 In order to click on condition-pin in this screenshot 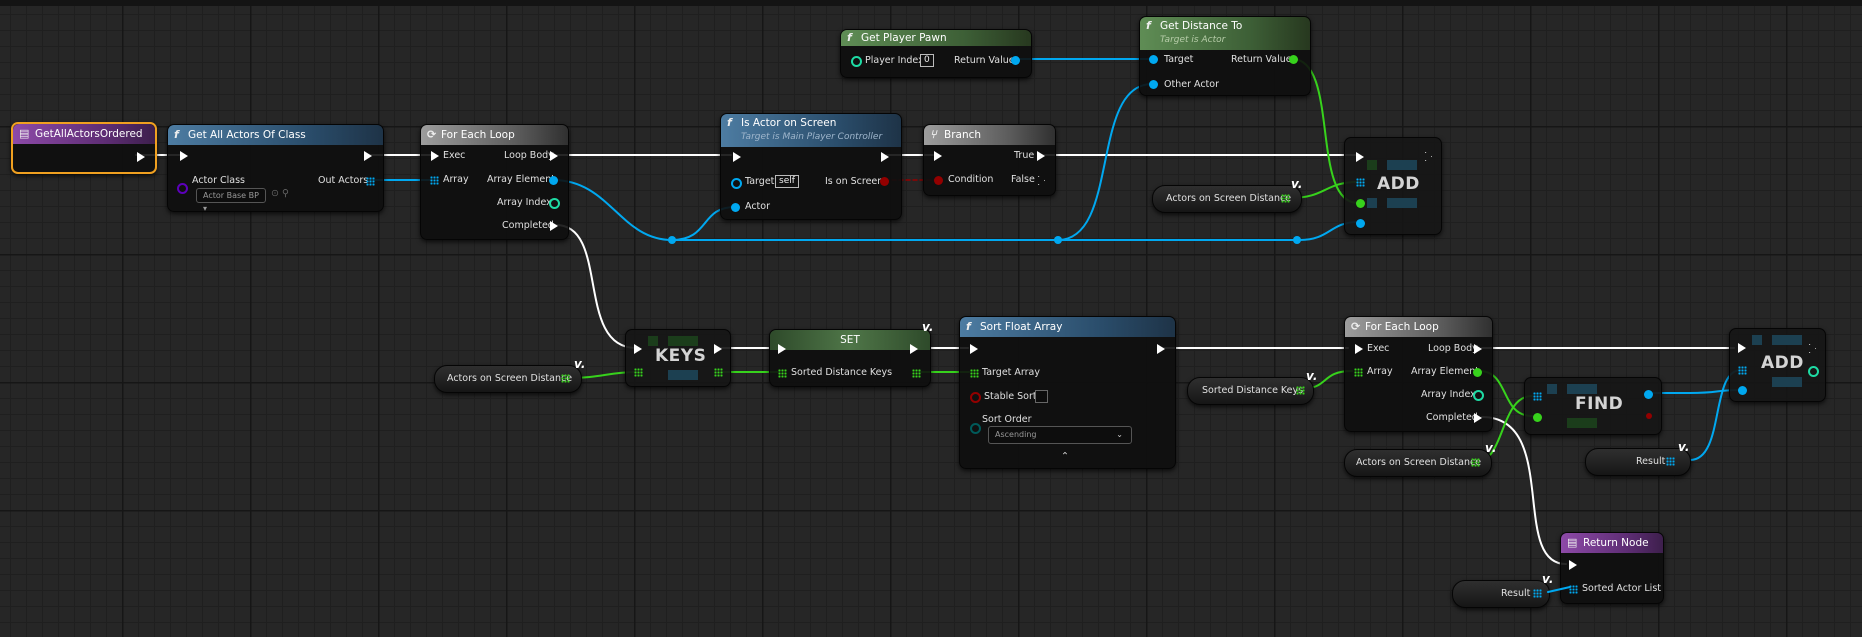, I will do `click(938, 180)`.